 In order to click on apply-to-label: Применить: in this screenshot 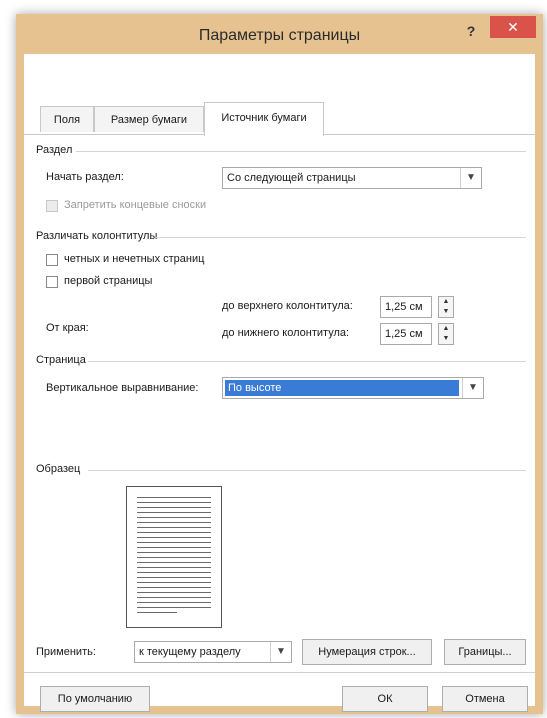, I will do `click(66, 652)`.